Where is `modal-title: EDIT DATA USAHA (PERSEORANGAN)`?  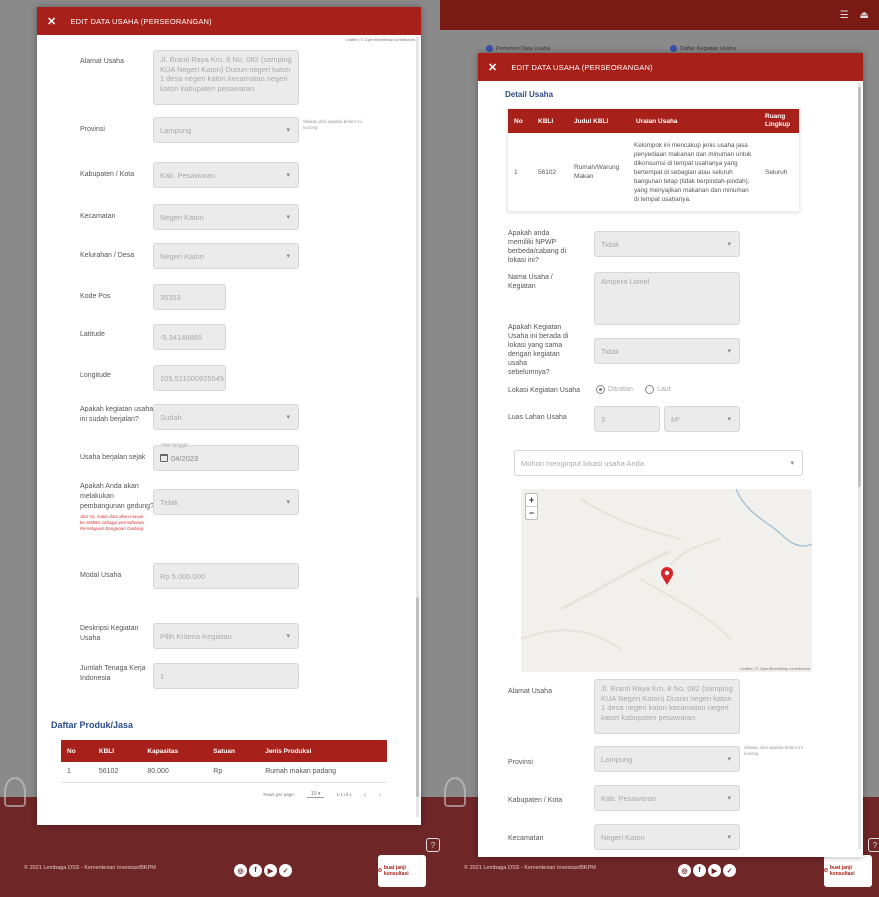
modal-title: EDIT DATA USAHA (PERSEORANGAN) is located at coordinates (582, 67).